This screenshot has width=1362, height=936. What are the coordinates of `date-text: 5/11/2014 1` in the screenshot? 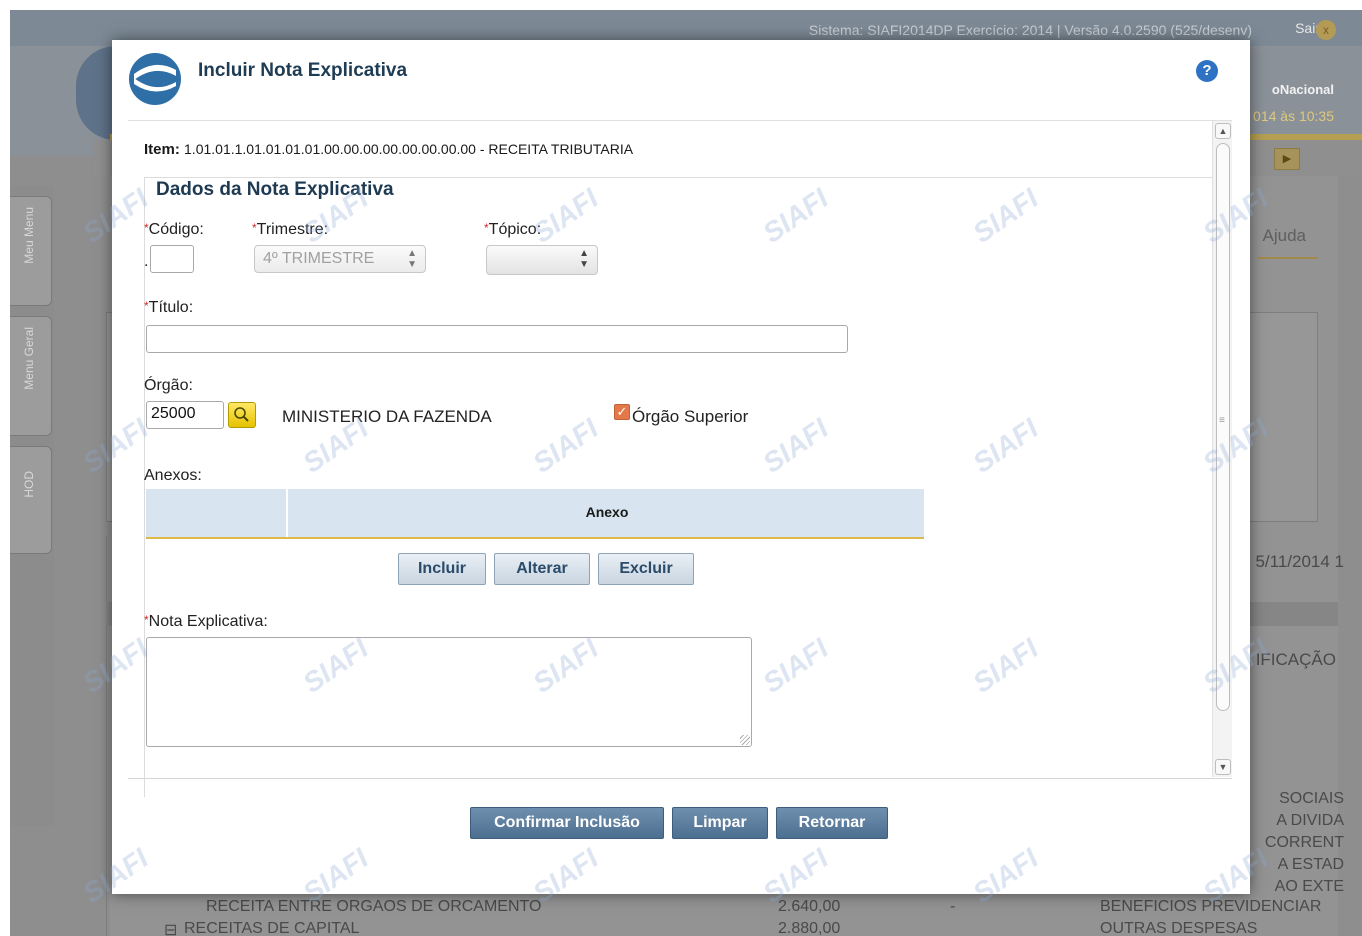 It's located at (1299, 561).